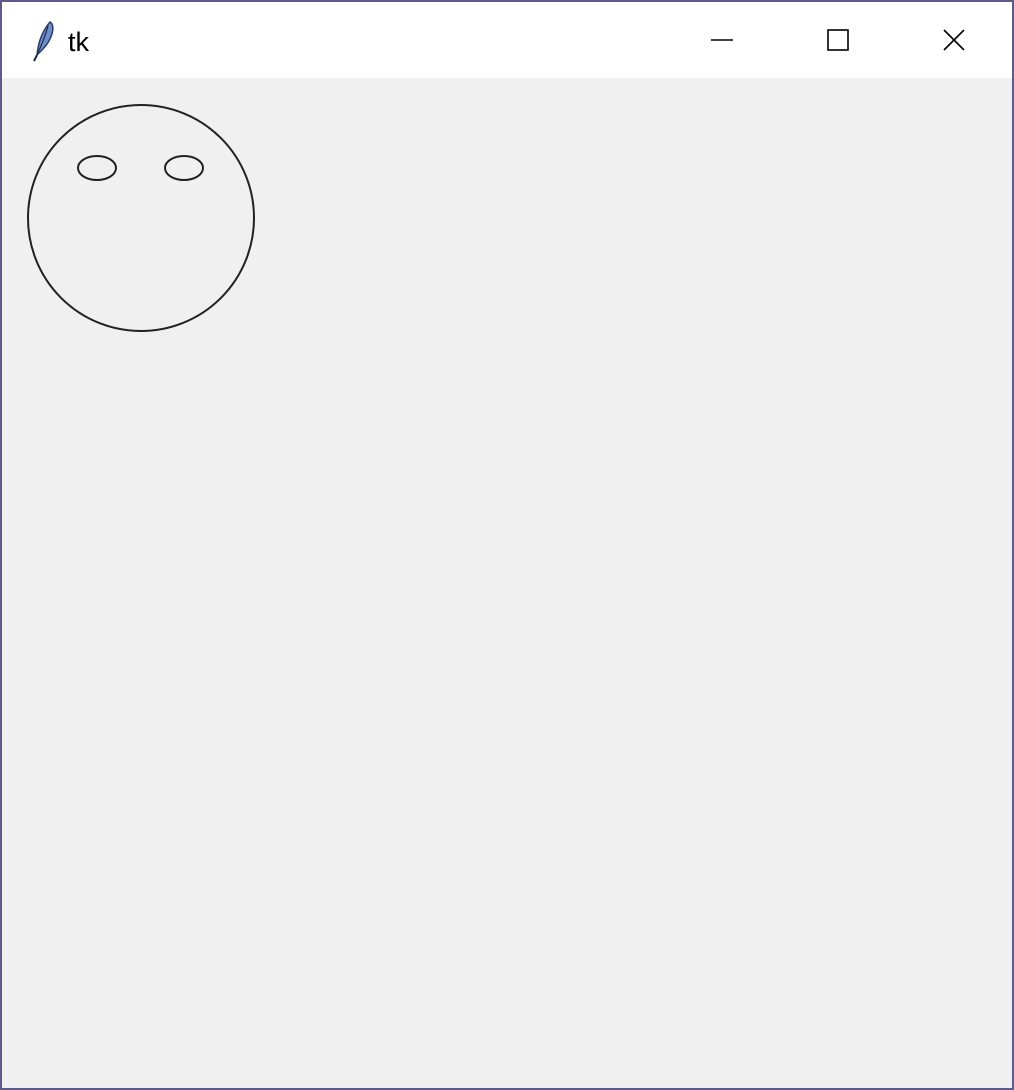 This screenshot has width=1014, height=1090. What do you see at coordinates (79, 42) in the screenshot?
I see `window-title: tk` at bounding box center [79, 42].